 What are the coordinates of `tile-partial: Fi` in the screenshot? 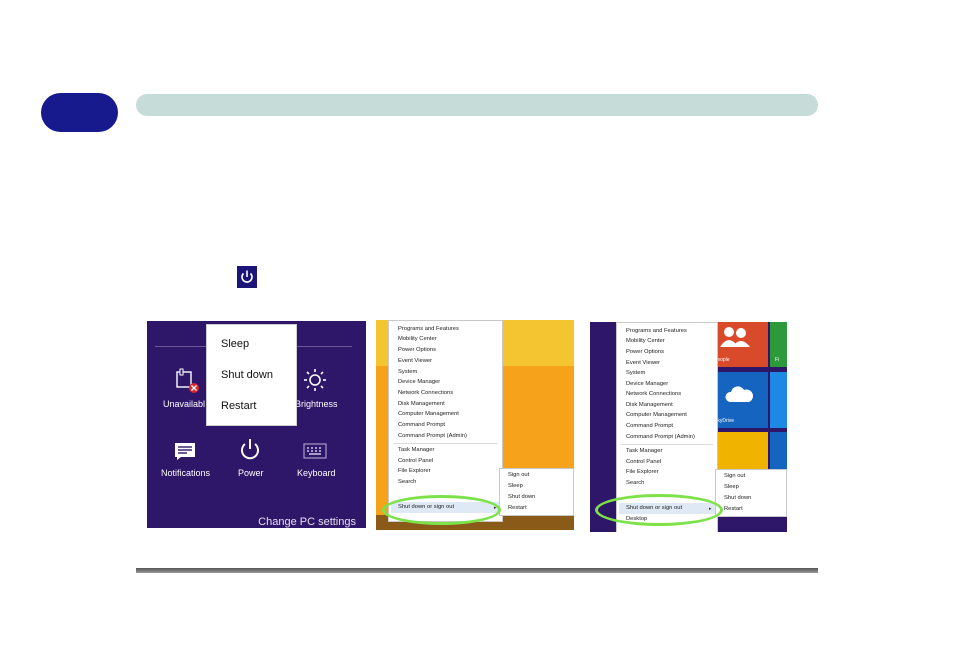 It's located at (778, 344).